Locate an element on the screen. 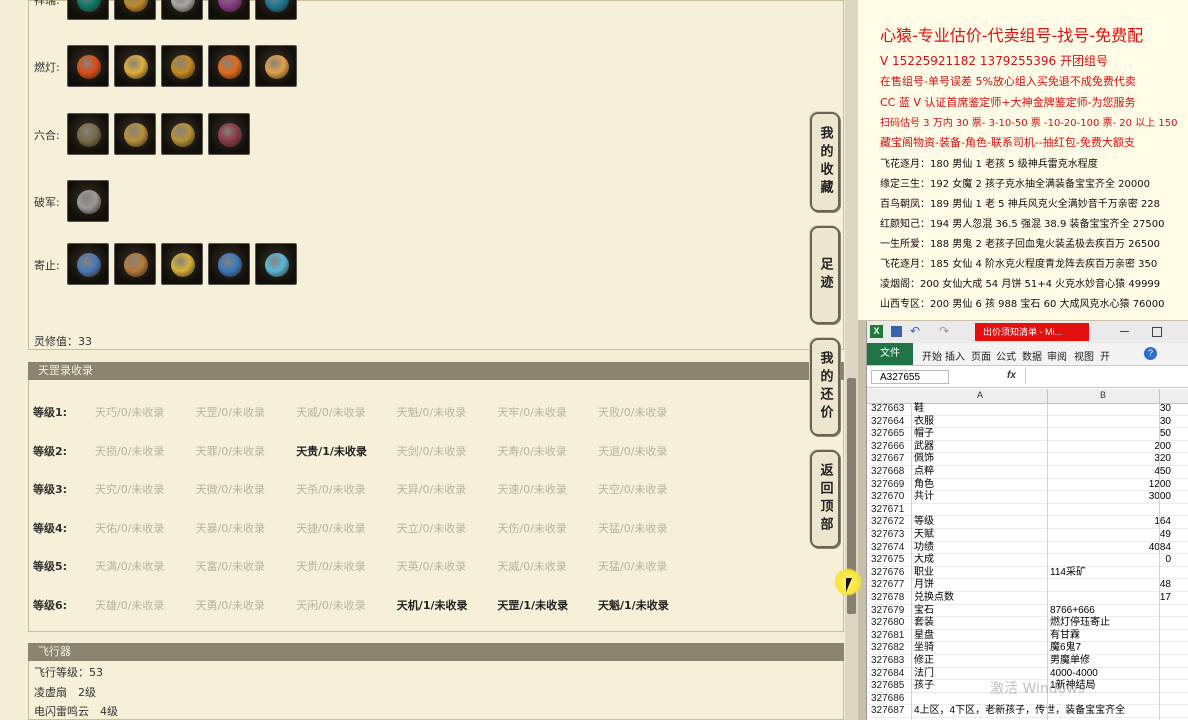  cell-a: 佩饰 is located at coordinates (924, 459).